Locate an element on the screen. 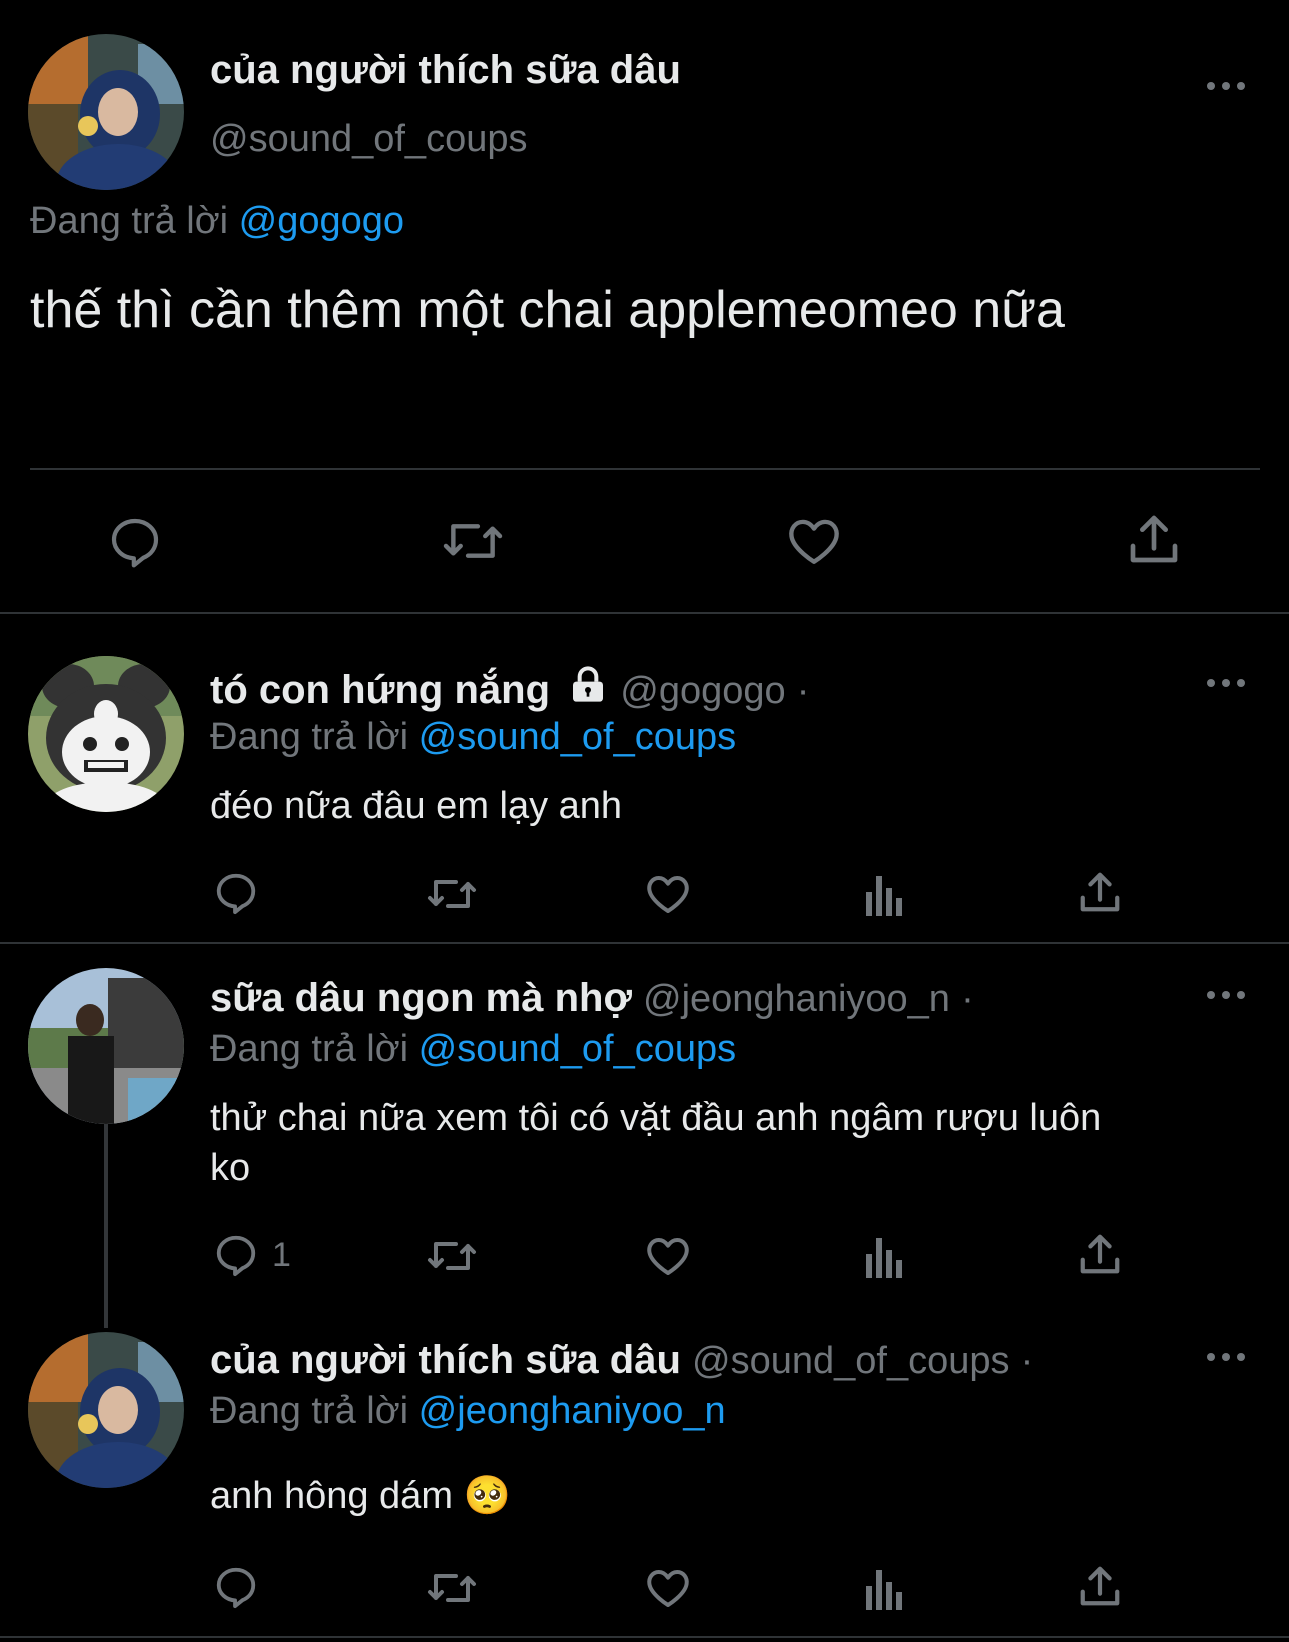 This screenshot has width=1289, height=1642. reply2-more-icon is located at coordinates (1227, 995).